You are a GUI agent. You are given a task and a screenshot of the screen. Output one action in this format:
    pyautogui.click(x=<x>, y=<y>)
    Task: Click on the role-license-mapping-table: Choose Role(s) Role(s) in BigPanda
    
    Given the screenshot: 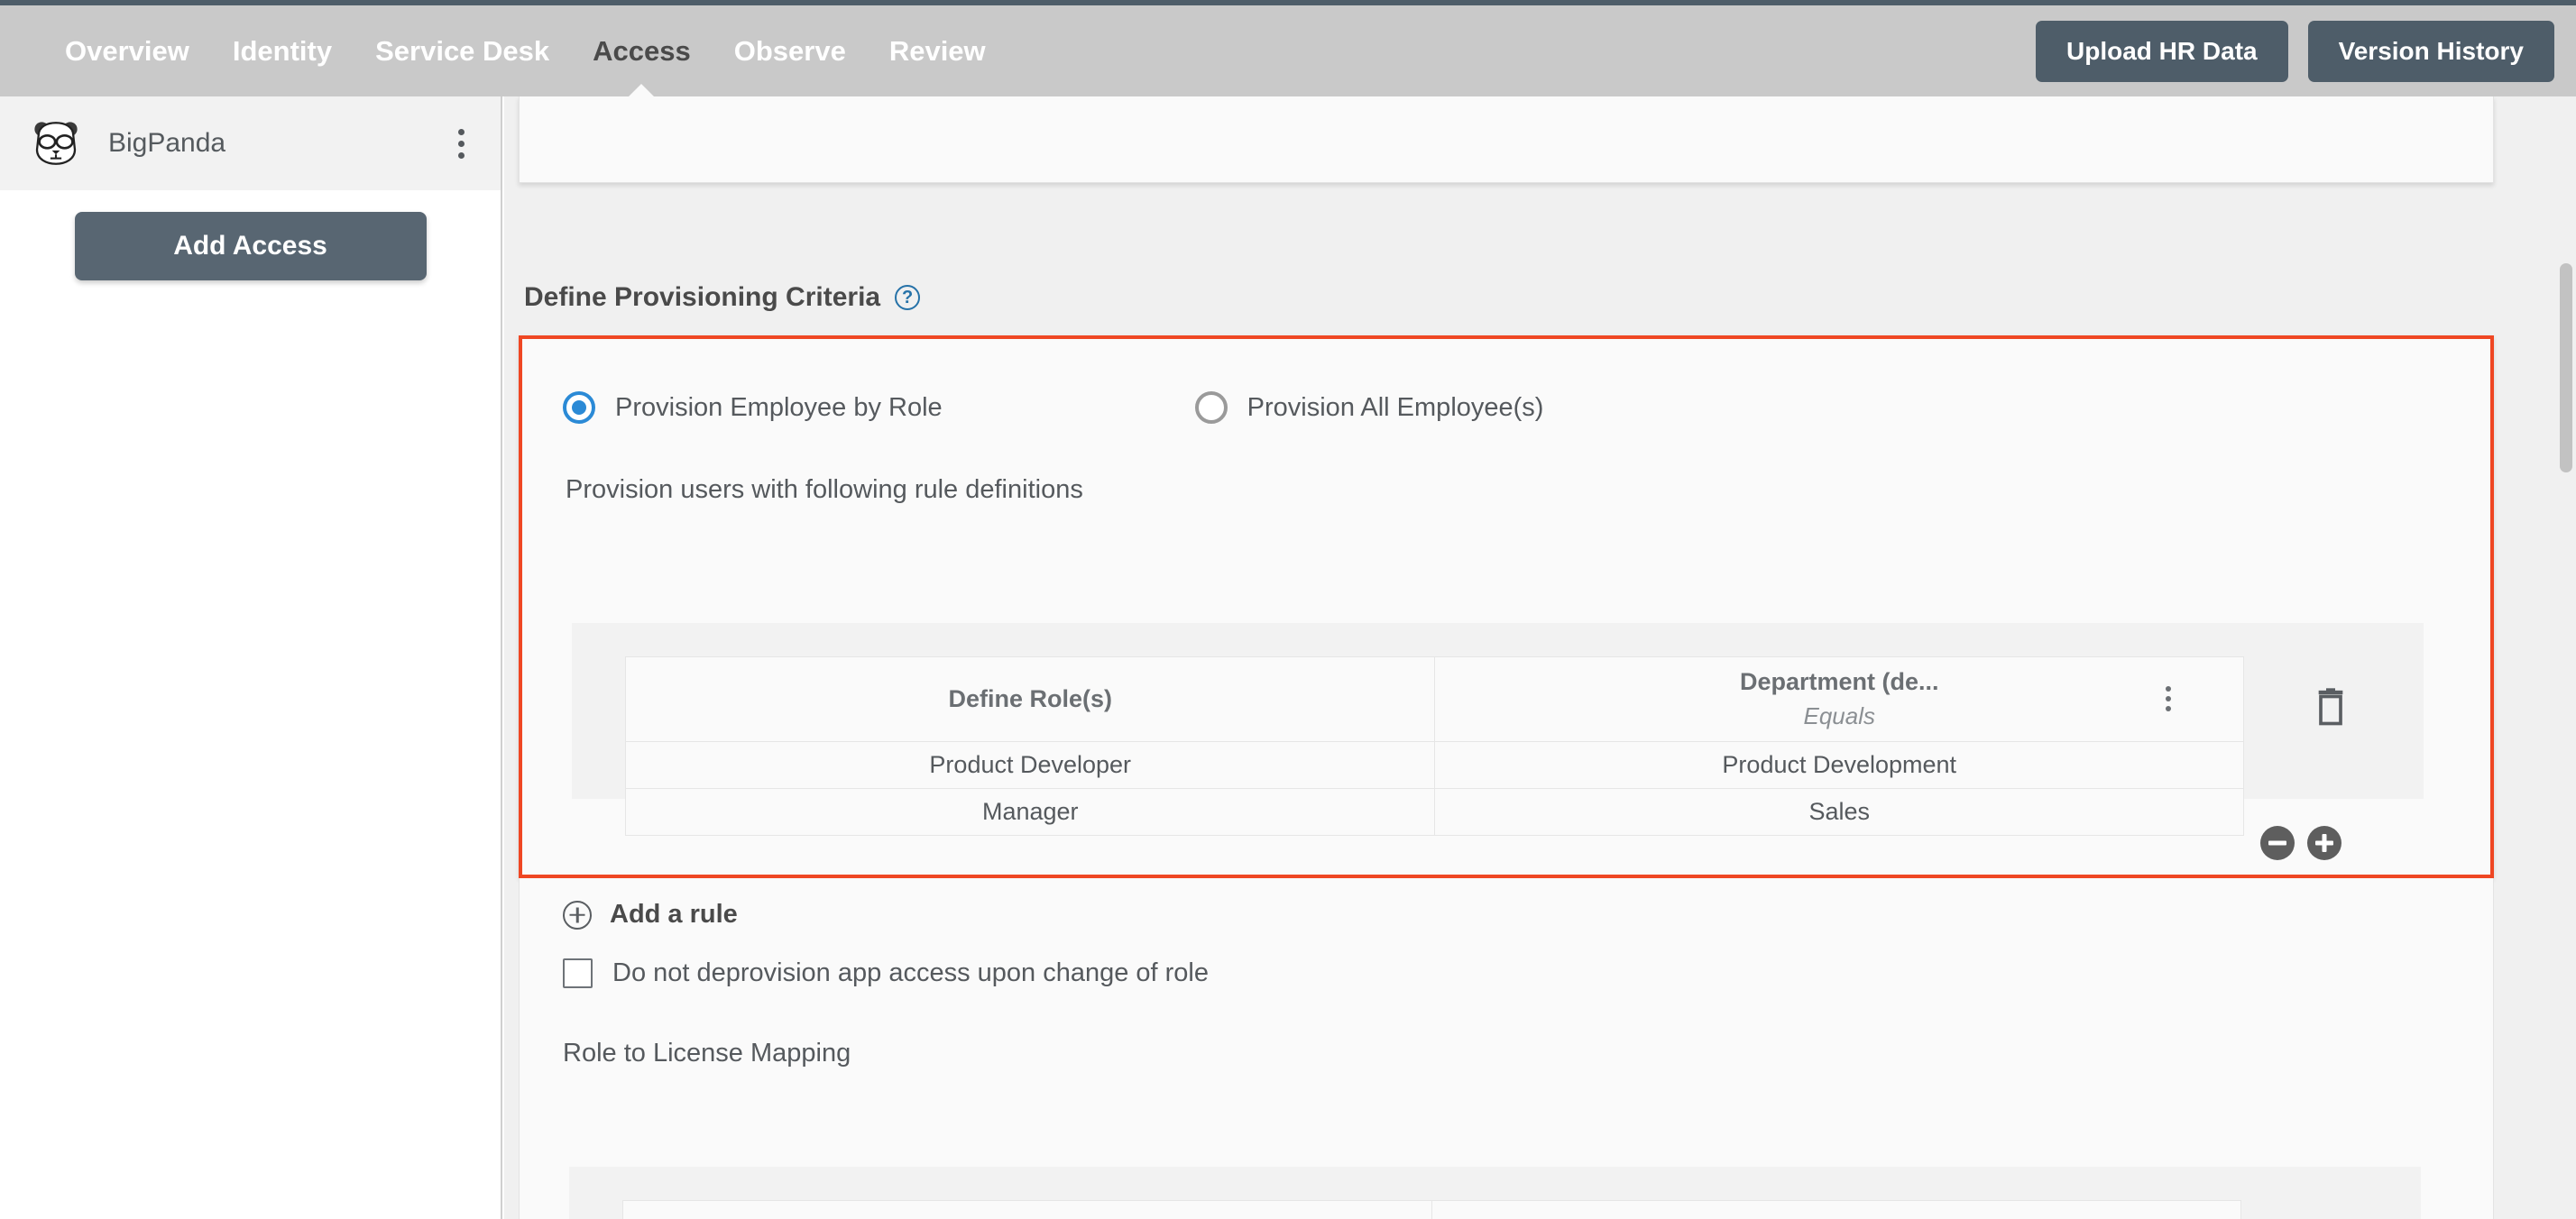 What is the action you would take?
    pyautogui.click(x=1431, y=1209)
    